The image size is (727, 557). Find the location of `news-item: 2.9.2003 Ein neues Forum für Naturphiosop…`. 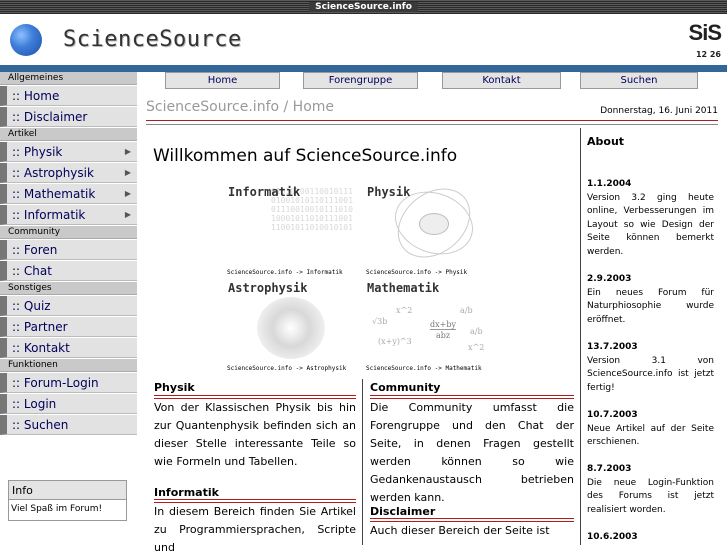

news-item: 2.9.2003 Ein neues Forum für Naturphiosop… is located at coordinates (650, 300).